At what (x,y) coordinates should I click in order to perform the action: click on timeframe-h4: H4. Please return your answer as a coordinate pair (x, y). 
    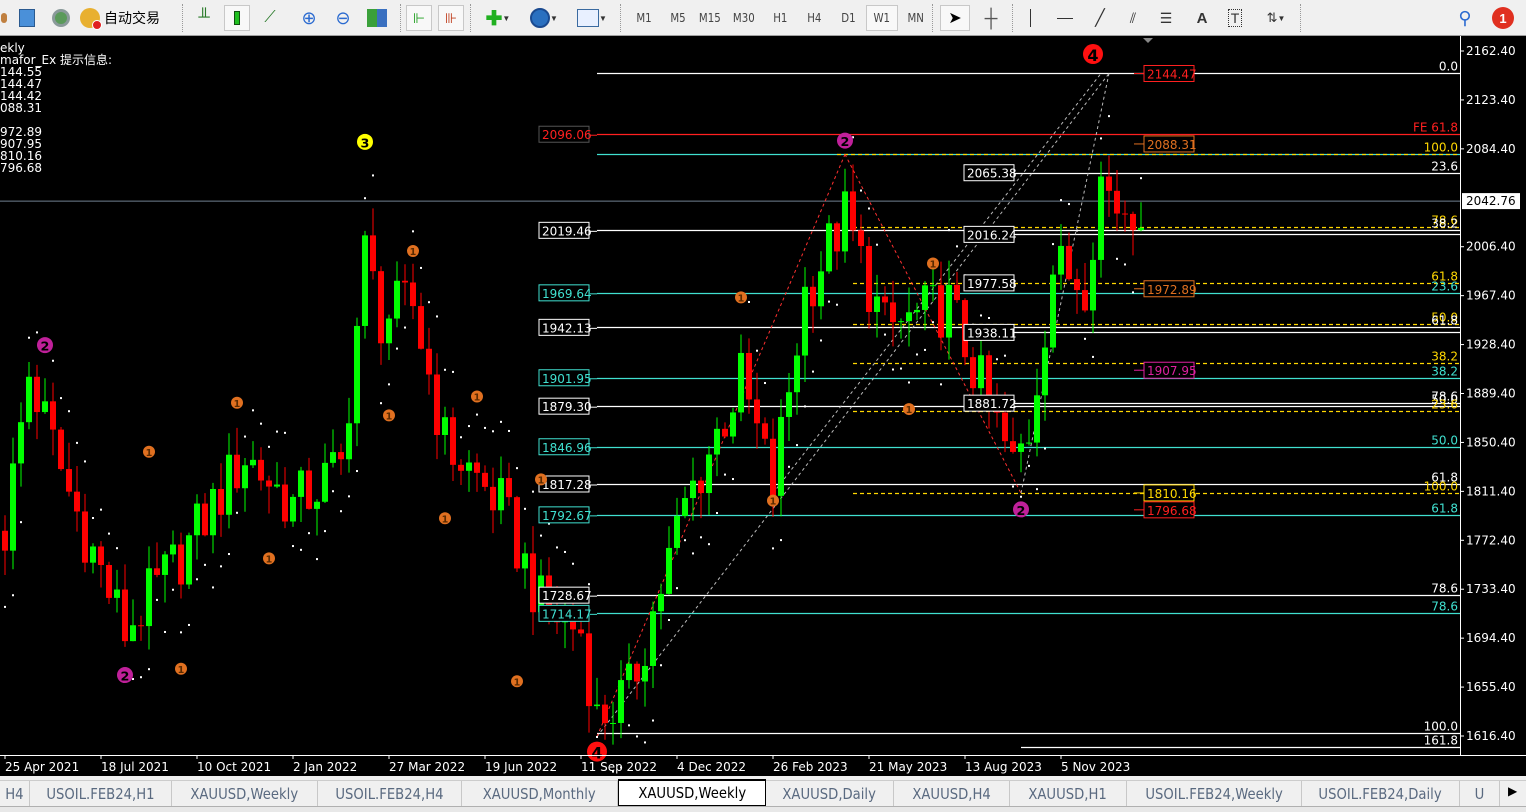
    Looking at the image, I should click on (814, 18).